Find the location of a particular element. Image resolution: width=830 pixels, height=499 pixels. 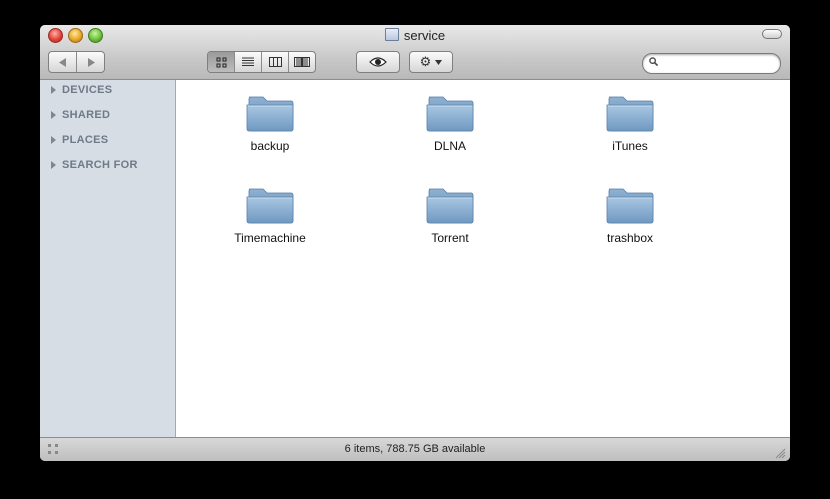

window-resize-grip-icon is located at coordinates (780, 453).